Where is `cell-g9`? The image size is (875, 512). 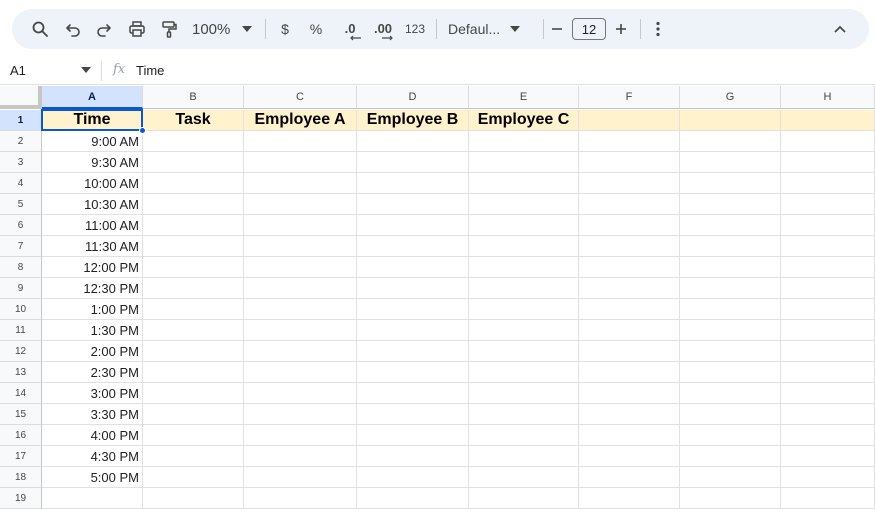
cell-g9 is located at coordinates (730, 288).